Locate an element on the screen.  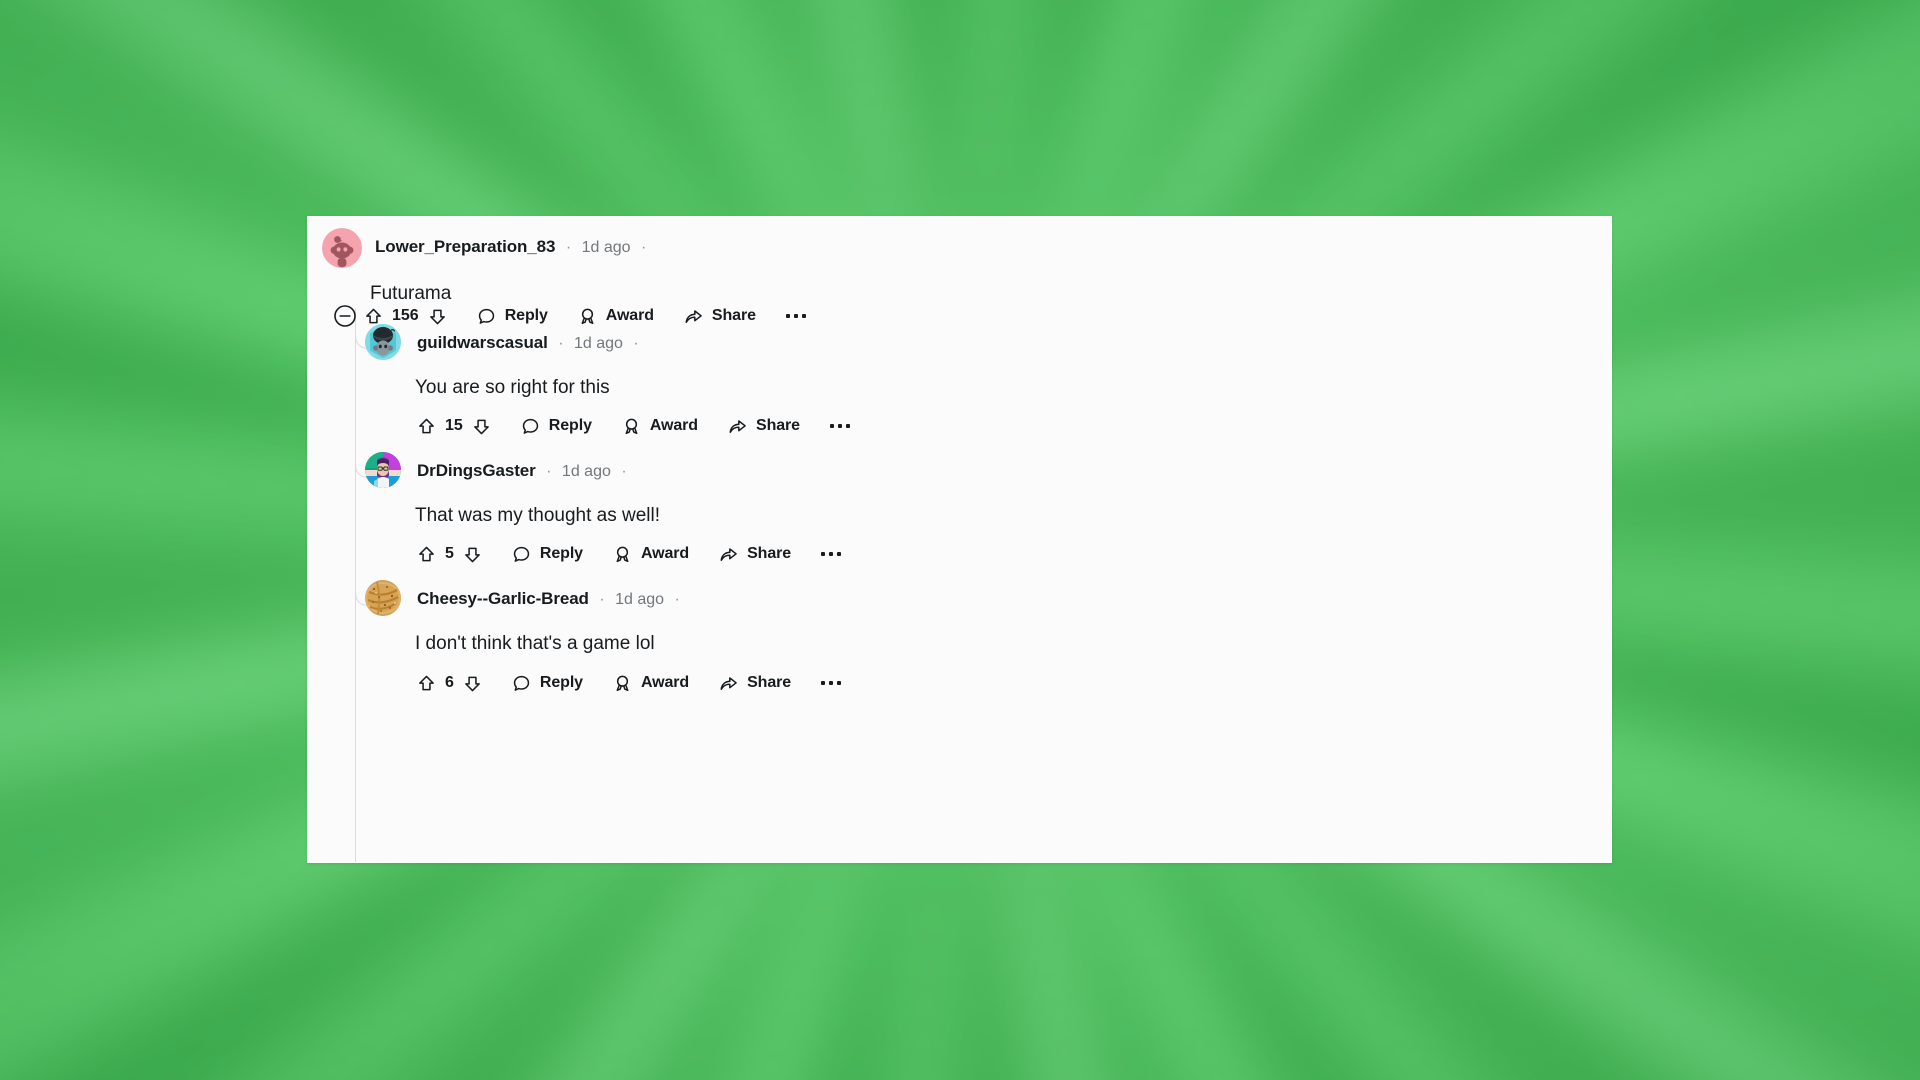
snoo-pink-avatar-icon is located at coordinates (342, 248).